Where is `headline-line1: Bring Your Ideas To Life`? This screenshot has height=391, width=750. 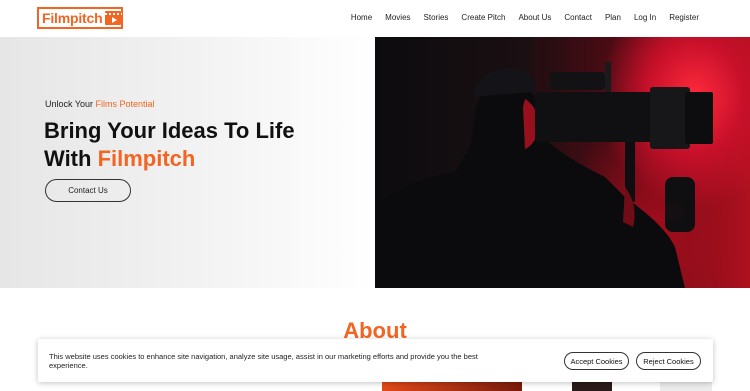 headline-line1: Bring Your Ideas To Life is located at coordinates (169, 130).